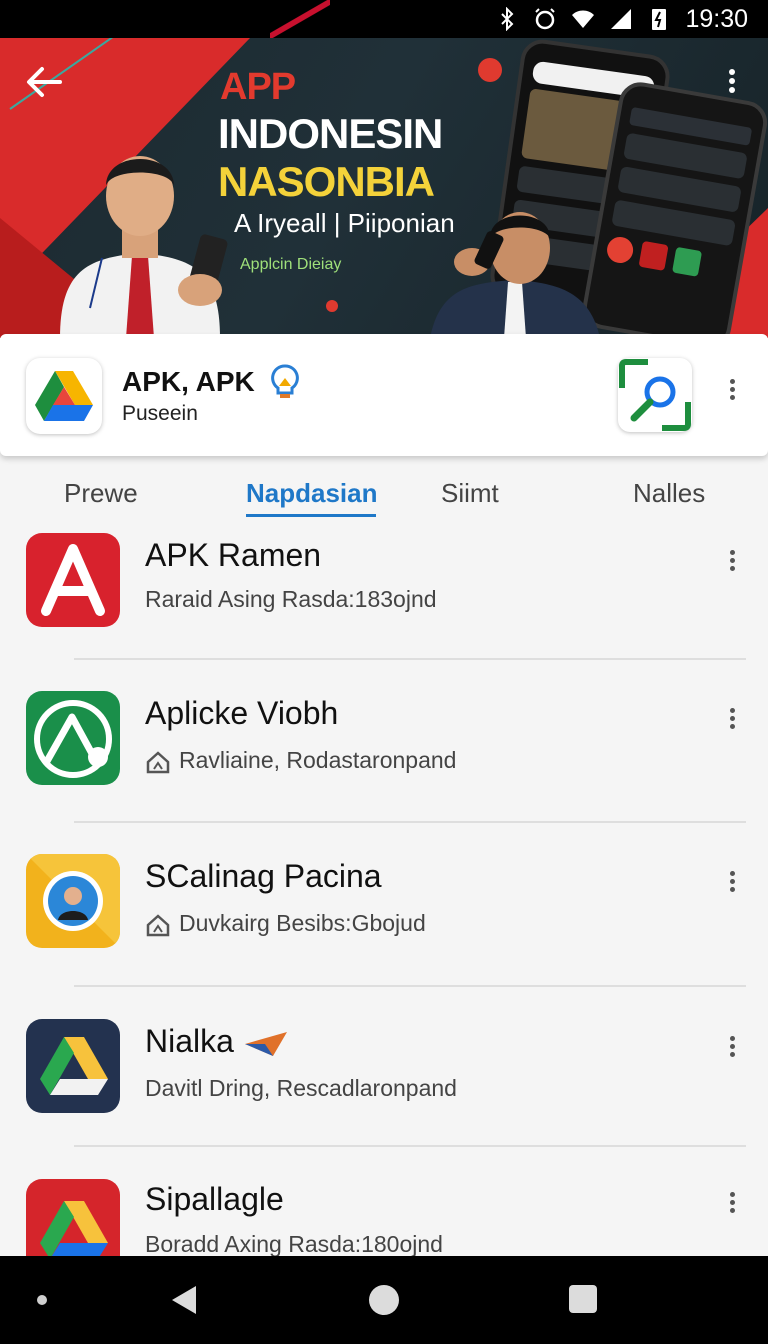  I want to click on search-icon, so click(655, 395).